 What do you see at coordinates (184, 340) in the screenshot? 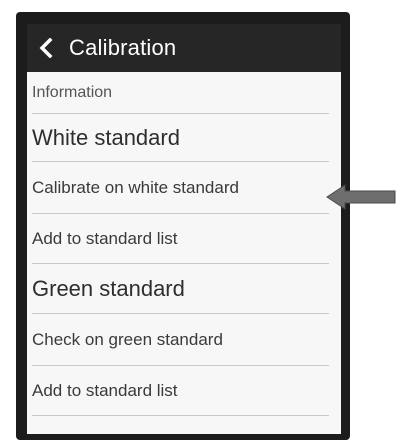
I see `menu-item-check-green: Check on green standard` at bounding box center [184, 340].